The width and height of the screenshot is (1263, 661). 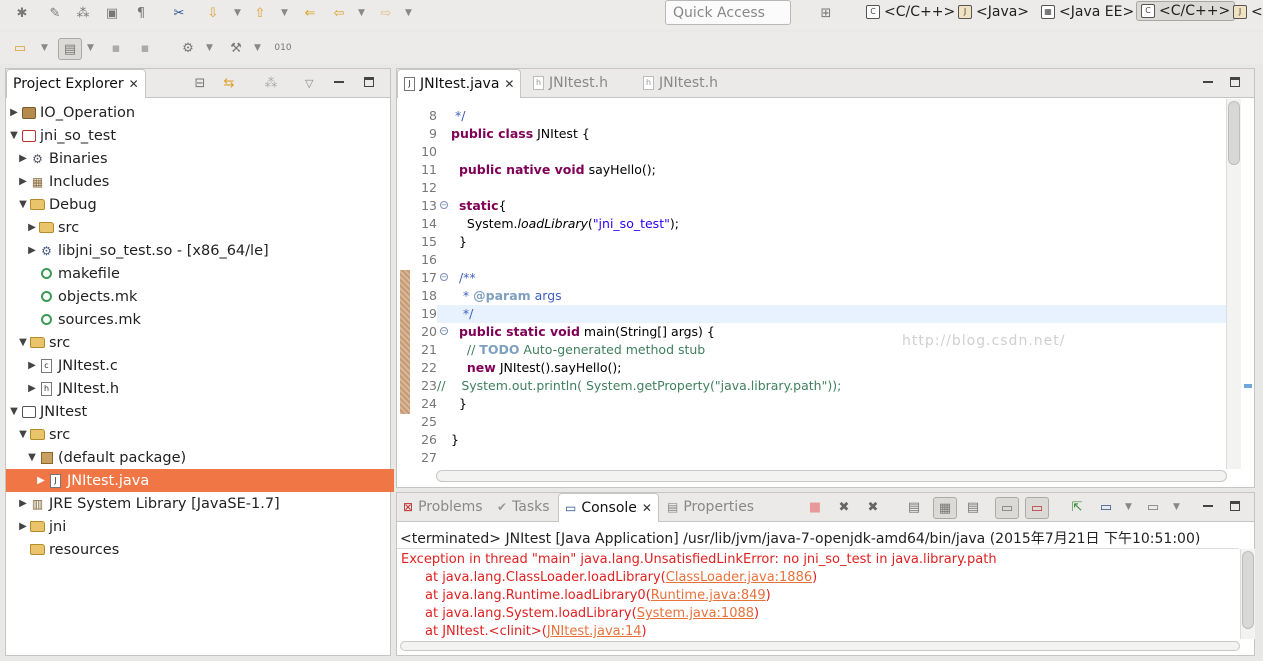 I want to click on share-icon: ⁂, so click(x=83, y=13).